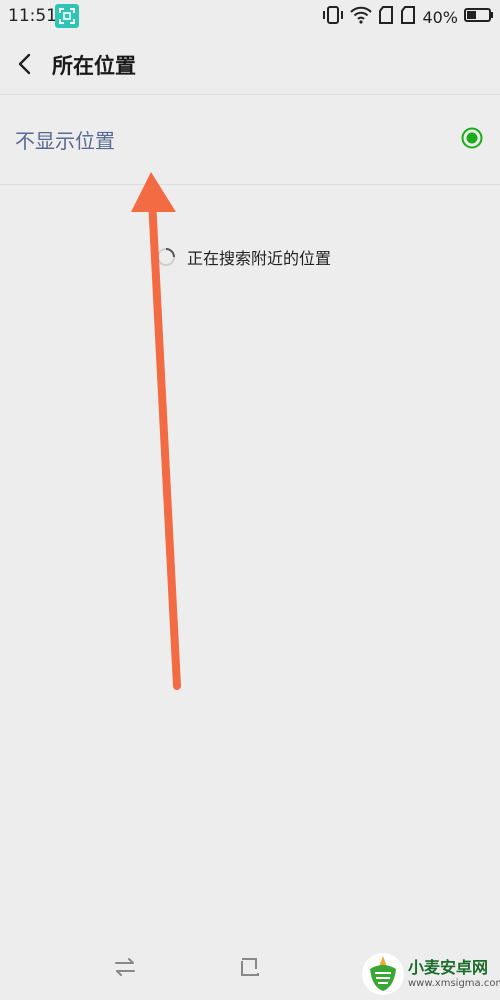 This screenshot has height=1000, width=500. Describe the element at coordinates (125, 967) in the screenshot. I see `switch-icon` at that location.